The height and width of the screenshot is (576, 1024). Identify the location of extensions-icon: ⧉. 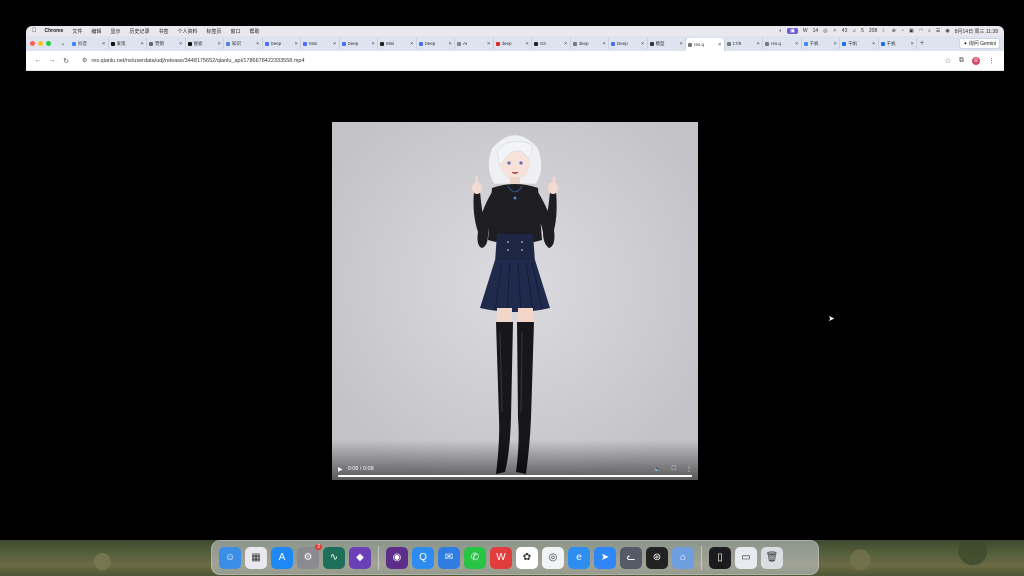
(961, 61).